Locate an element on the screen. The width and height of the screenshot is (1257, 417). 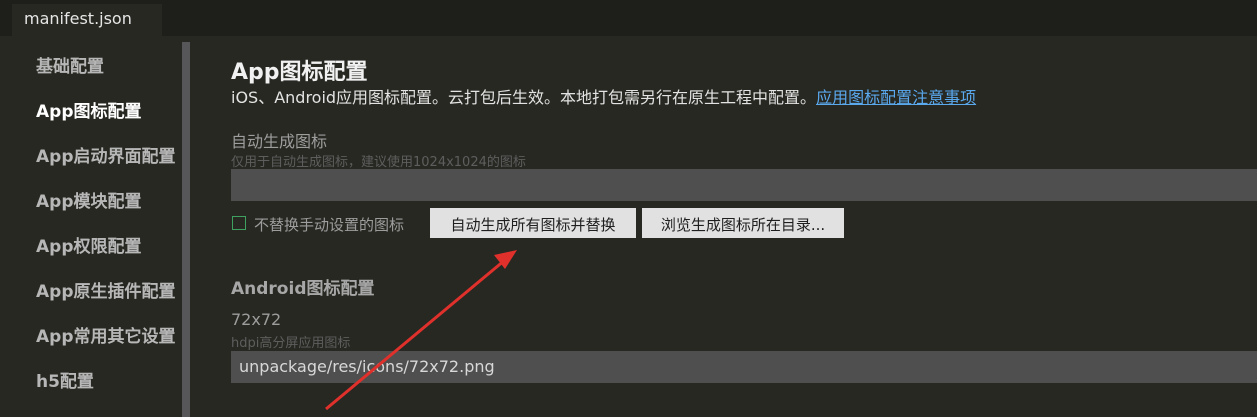
annotation-arrow-icon is located at coordinates (421, 330).